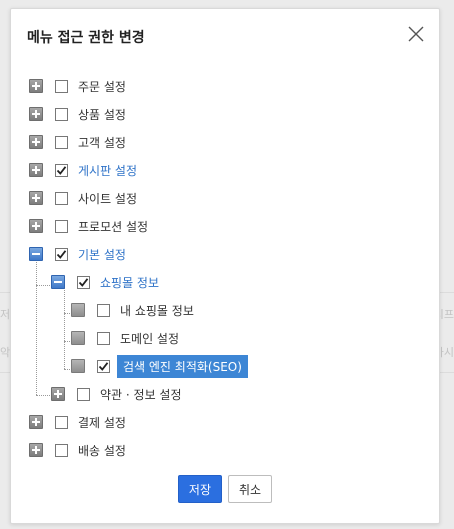 This screenshot has width=454, height=529. I want to click on tree-item-label: 내 쇼핑몰 정보, so click(157, 310).